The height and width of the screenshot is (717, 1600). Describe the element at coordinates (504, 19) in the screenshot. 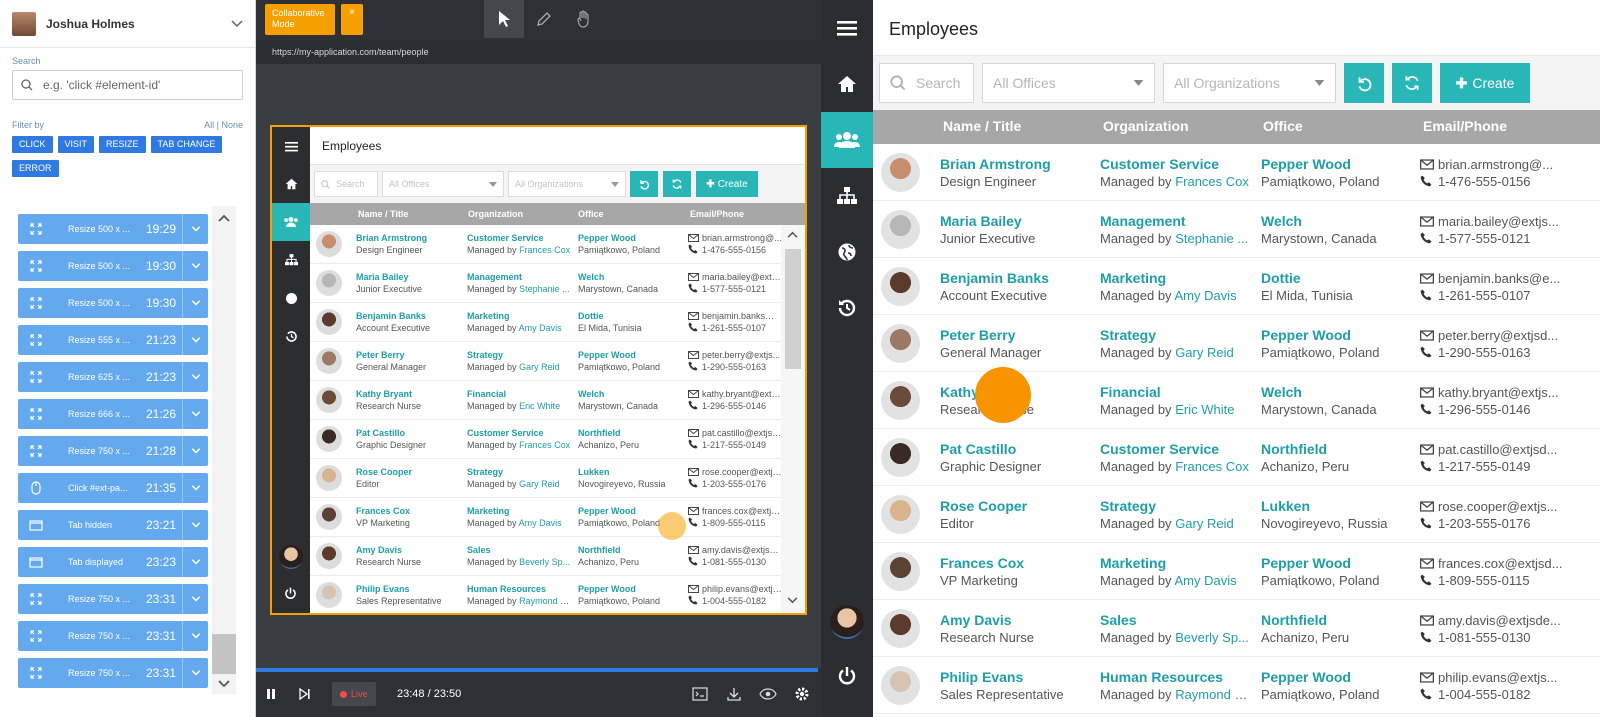

I see `pointer-tool` at that location.